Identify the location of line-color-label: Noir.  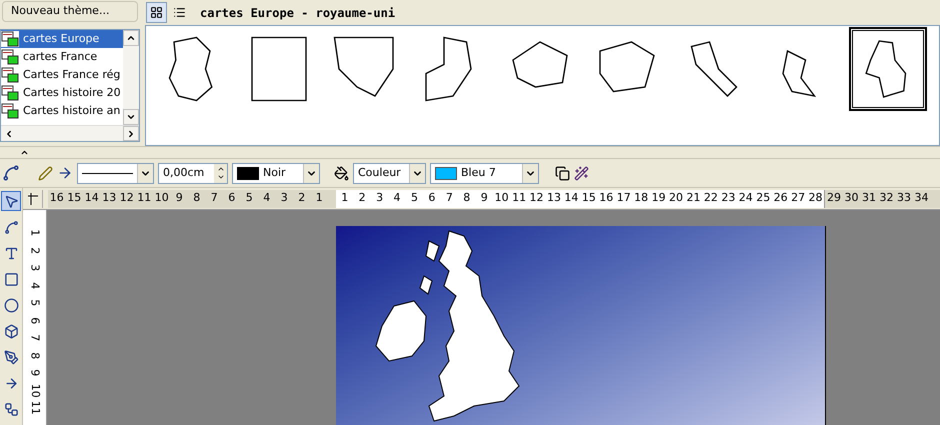
(274, 172).